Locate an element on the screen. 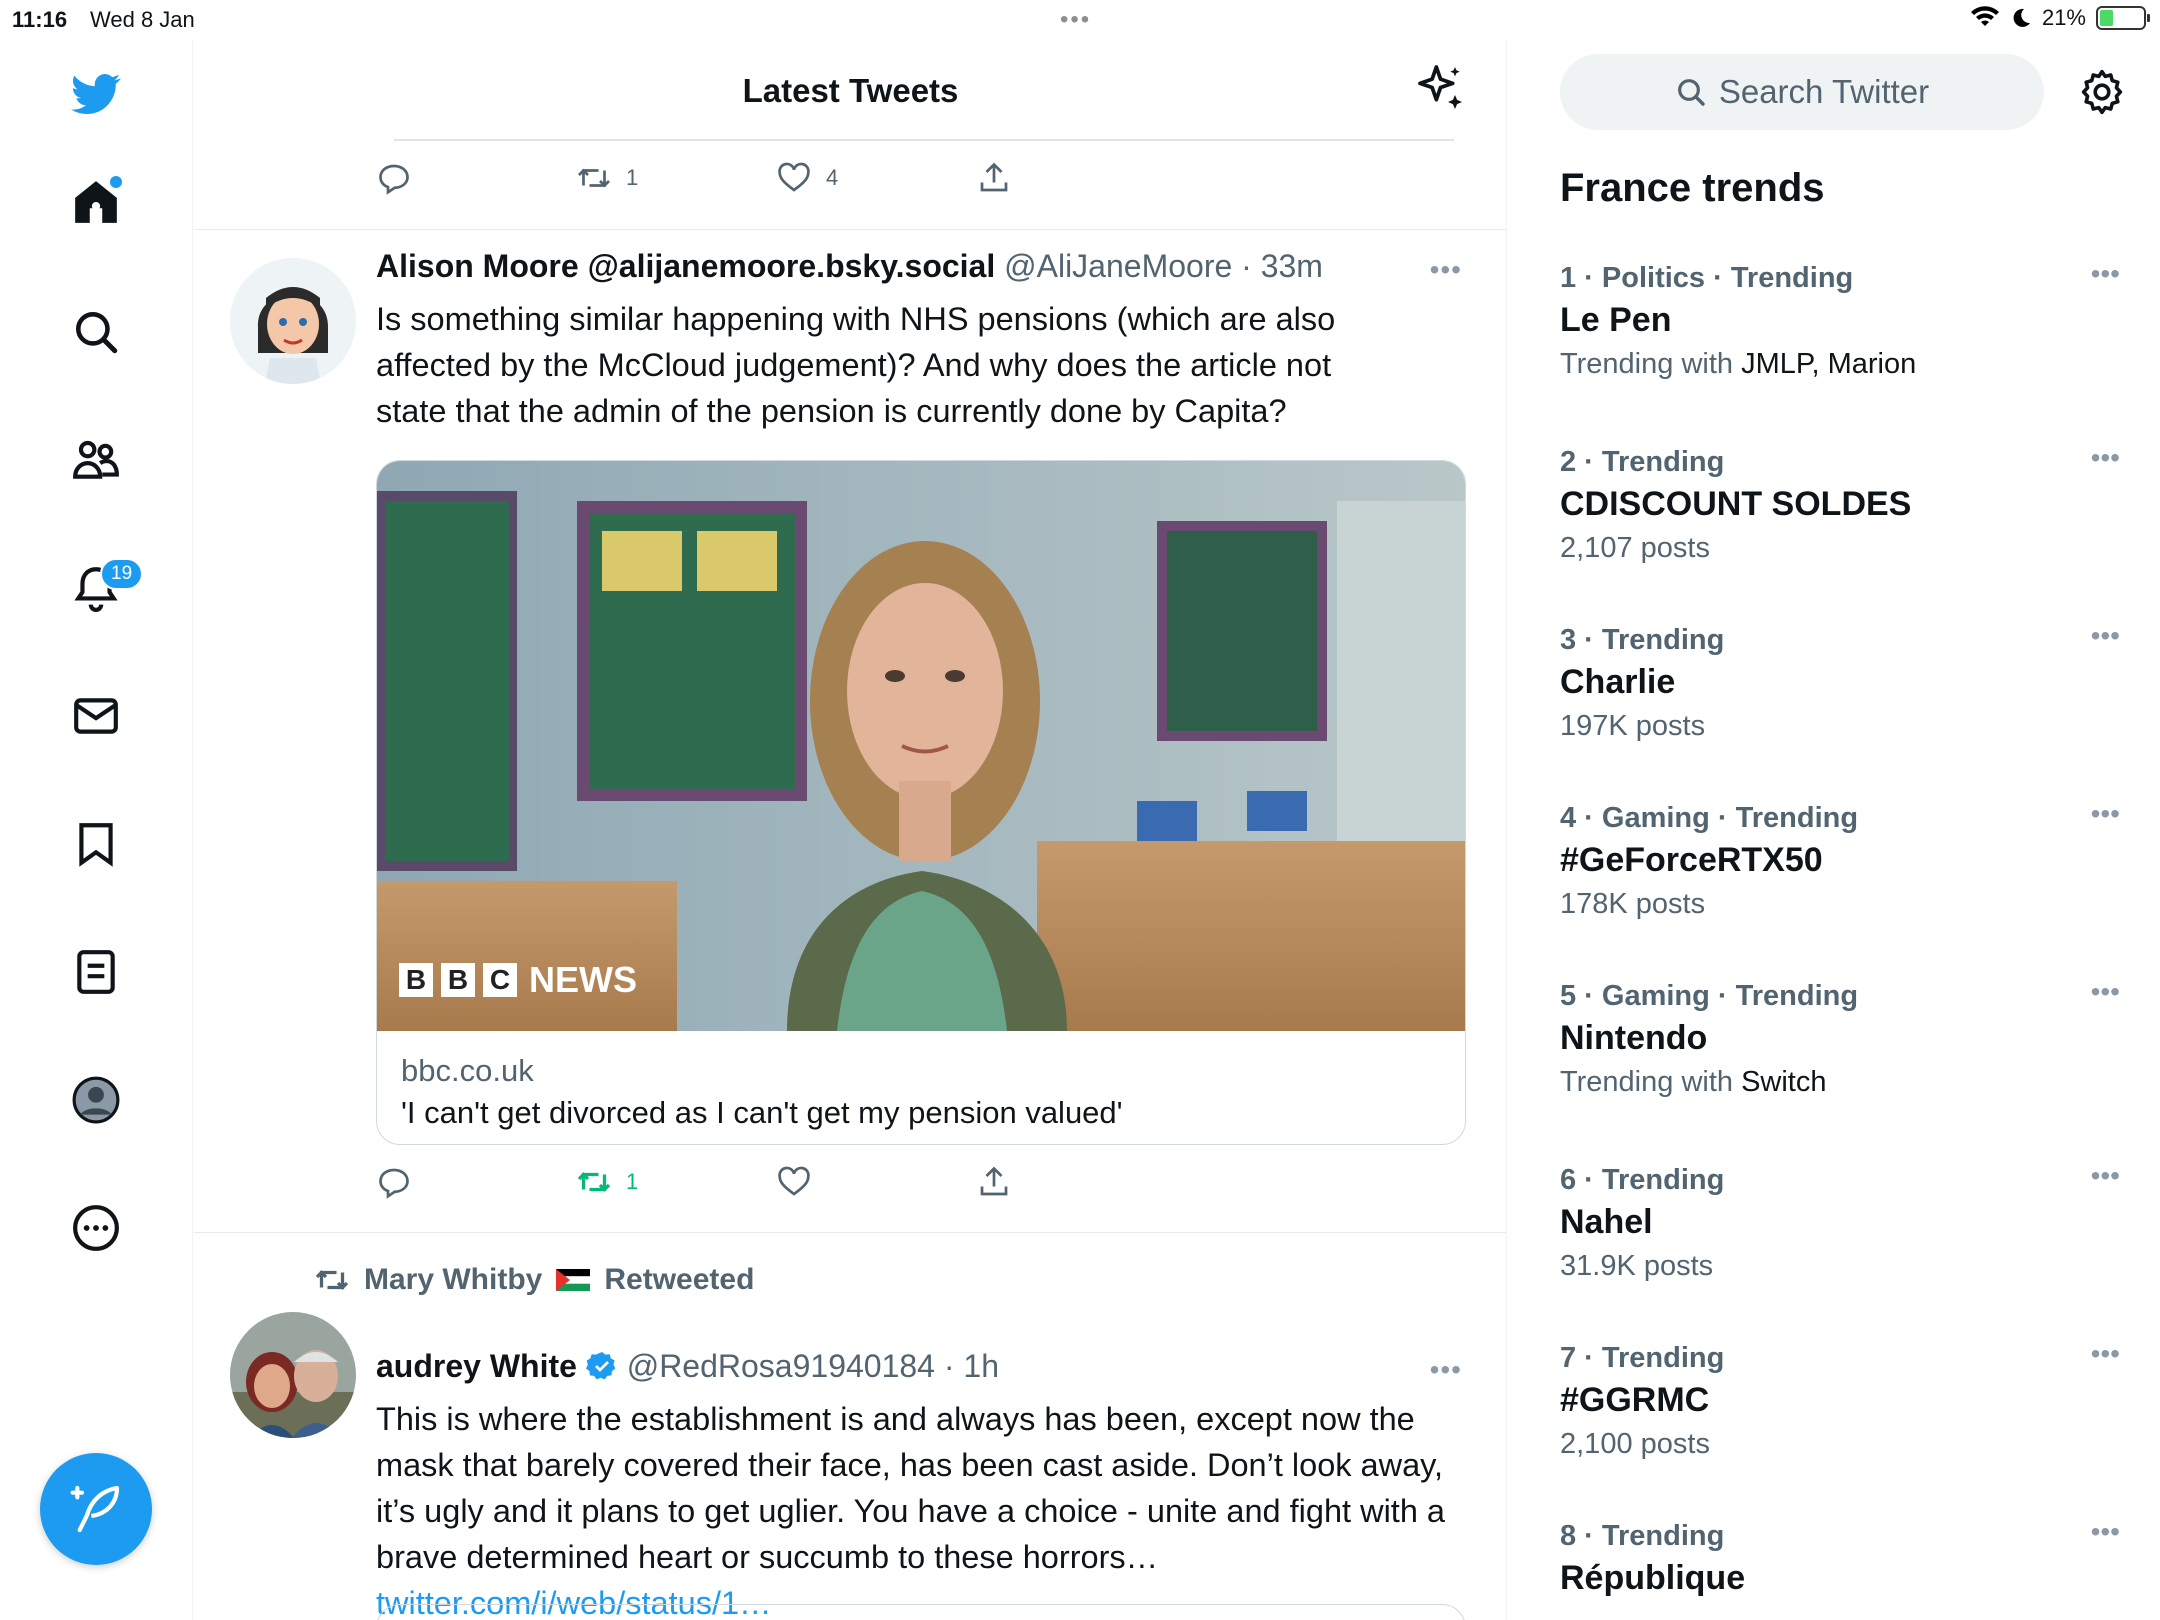  trend-subtext: 2,107 posts is located at coordinates (1840, 548).